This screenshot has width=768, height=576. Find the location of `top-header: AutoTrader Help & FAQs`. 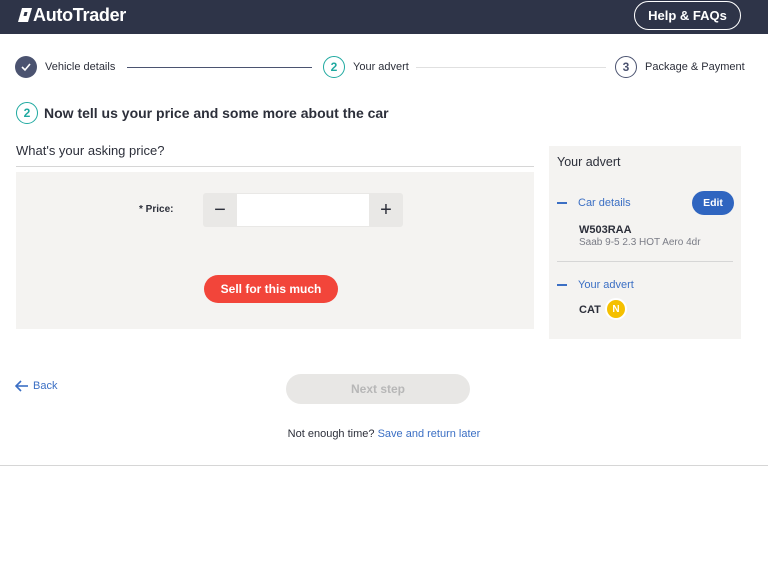

top-header: AutoTrader Help & FAQs is located at coordinates (384, 17).